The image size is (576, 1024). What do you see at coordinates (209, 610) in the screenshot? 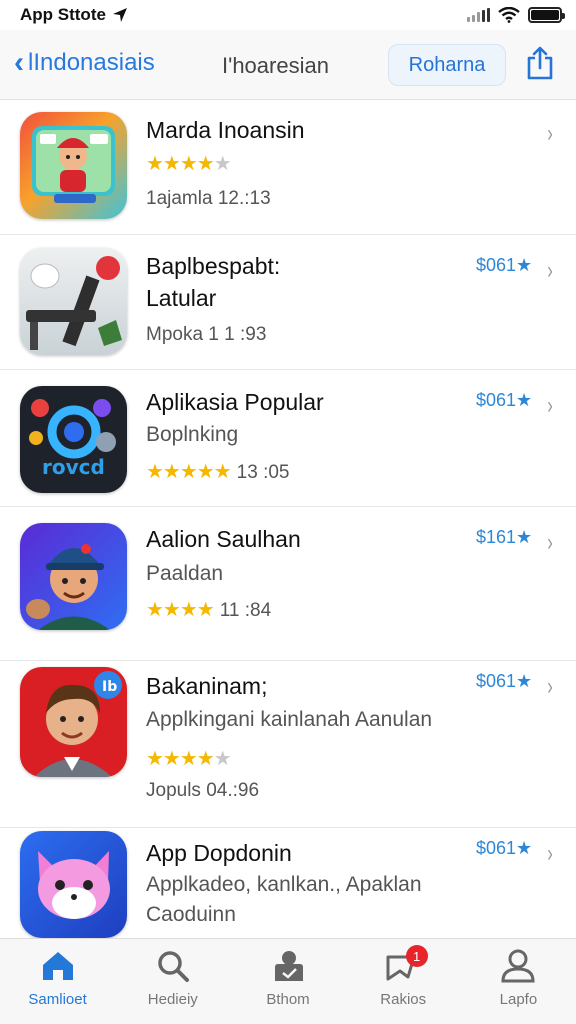
I see `rating-stars: ★★★★ 11 :84` at bounding box center [209, 610].